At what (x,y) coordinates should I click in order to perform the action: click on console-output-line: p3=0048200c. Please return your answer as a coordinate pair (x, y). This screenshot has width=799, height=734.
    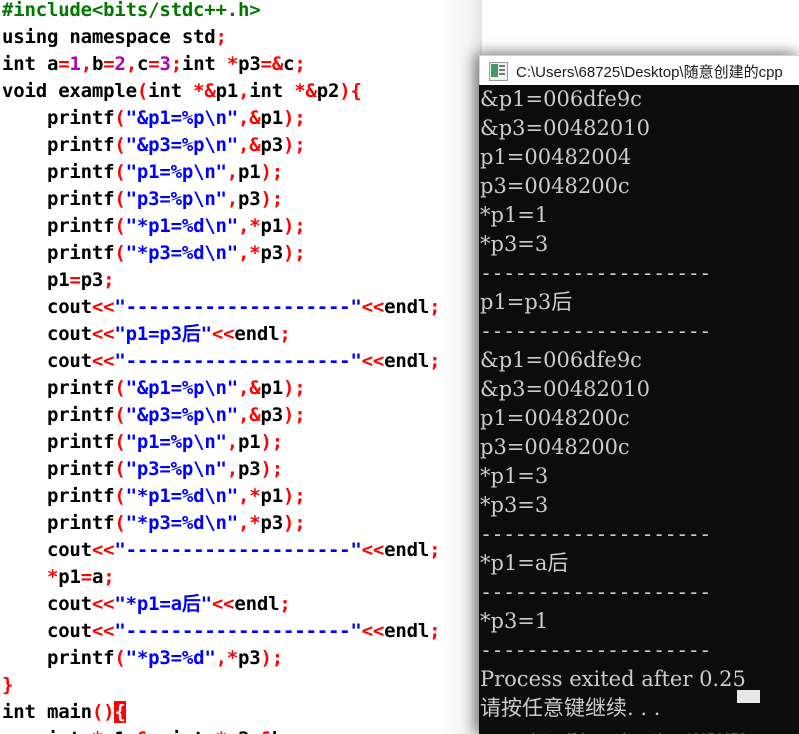
    Looking at the image, I should click on (555, 447).